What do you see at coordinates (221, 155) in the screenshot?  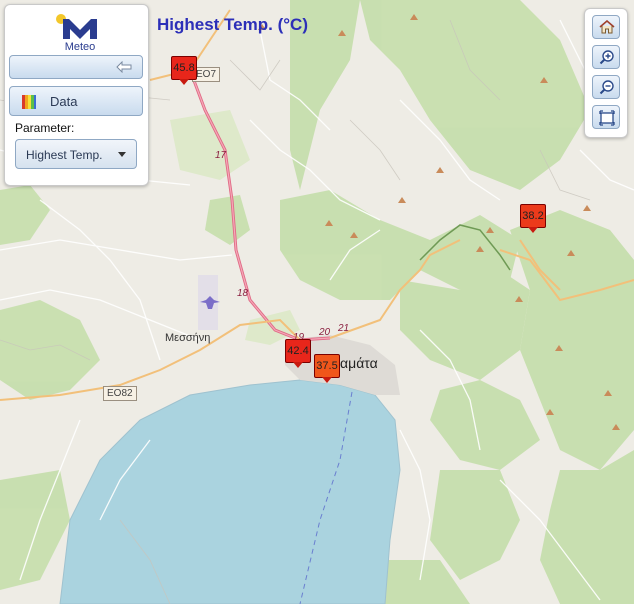 I see `road-number: 17` at bounding box center [221, 155].